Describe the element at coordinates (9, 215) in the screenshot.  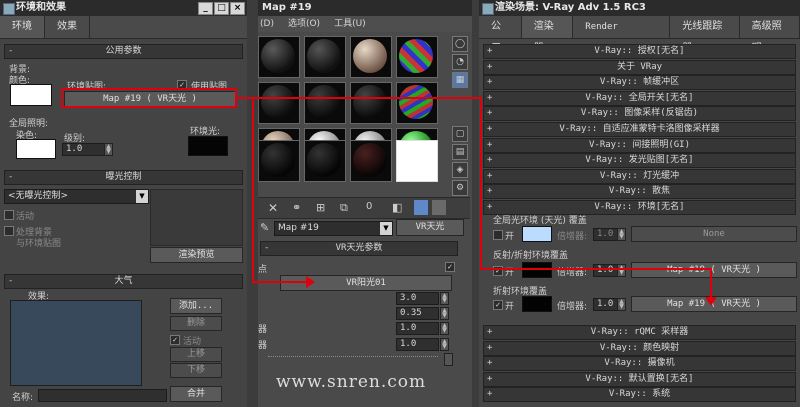
I see `exposure-active-checkbox` at that location.